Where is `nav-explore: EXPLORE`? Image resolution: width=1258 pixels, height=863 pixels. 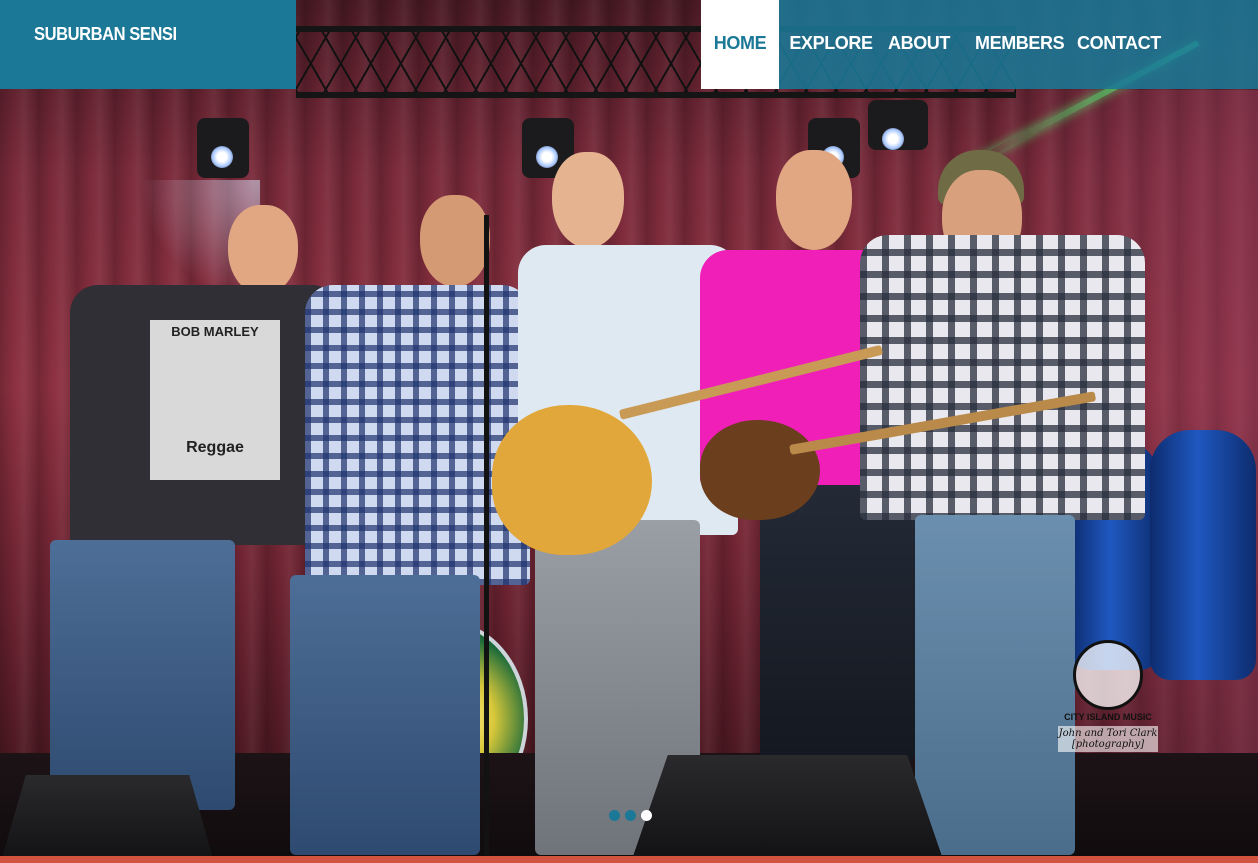 nav-explore: EXPLORE is located at coordinates (831, 44).